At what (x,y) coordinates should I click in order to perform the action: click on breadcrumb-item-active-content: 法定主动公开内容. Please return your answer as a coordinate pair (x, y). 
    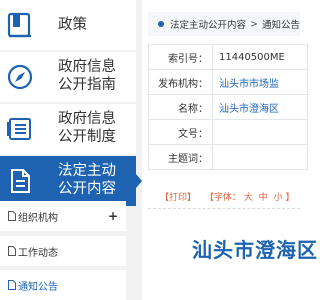
    Looking at the image, I should click on (208, 24).